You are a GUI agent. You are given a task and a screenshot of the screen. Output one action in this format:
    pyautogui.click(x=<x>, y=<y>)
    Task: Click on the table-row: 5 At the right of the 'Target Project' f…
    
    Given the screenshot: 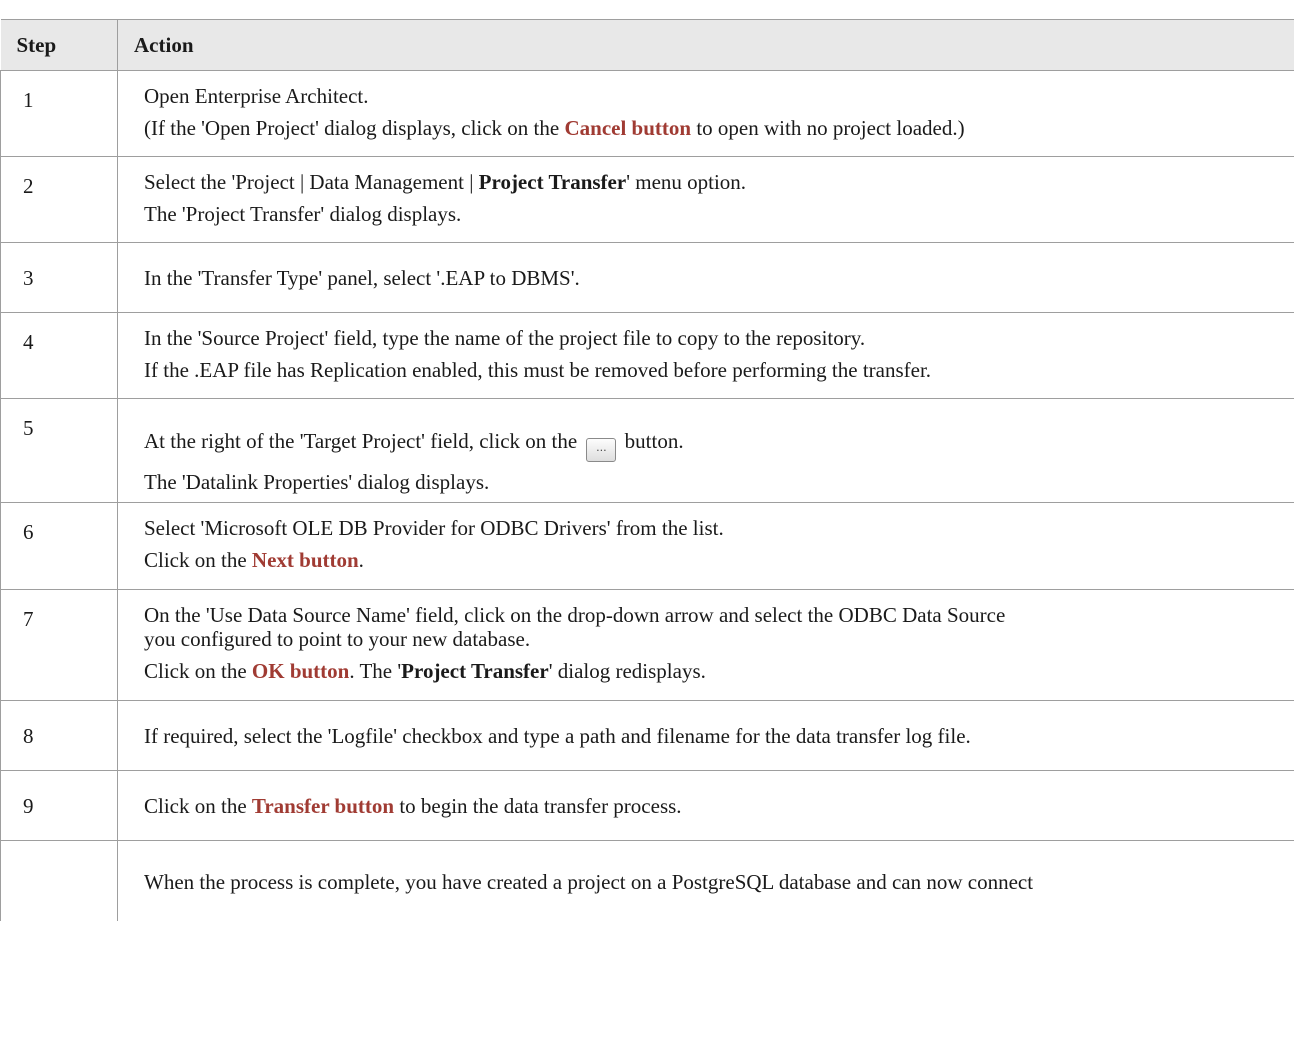 What is the action you would take?
    pyautogui.click(x=647, y=450)
    